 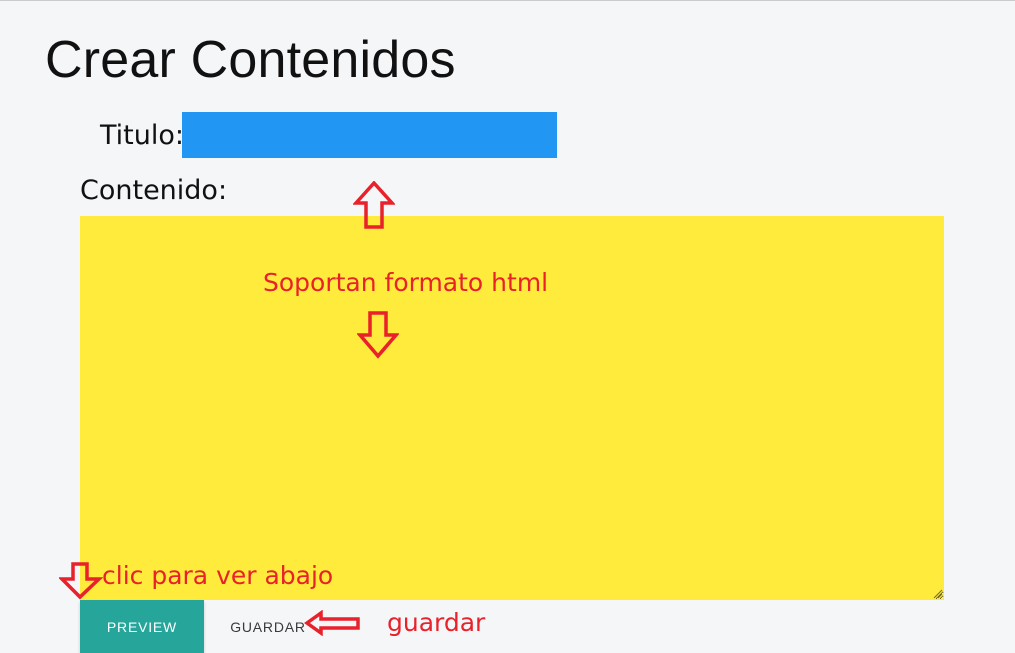 I want to click on resize-grip-icon, so click(x=937, y=593).